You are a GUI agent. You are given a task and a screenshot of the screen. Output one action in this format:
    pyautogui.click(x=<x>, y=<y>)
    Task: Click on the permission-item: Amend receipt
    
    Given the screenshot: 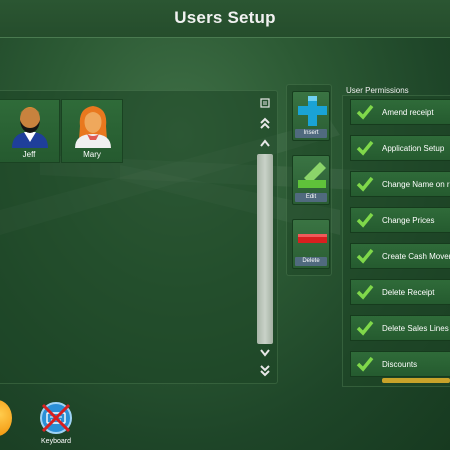 What is the action you would take?
    pyautogui.click(x=400, y=112)
    